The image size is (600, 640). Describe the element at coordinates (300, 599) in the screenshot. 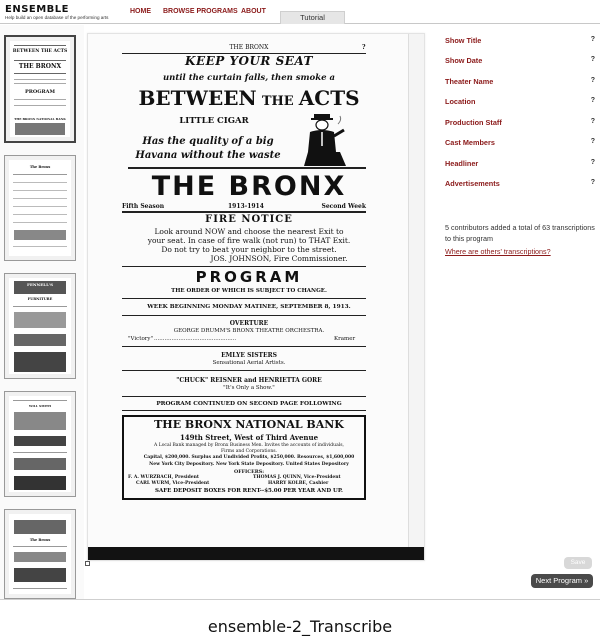

I see `window-bottom-border` at that location.